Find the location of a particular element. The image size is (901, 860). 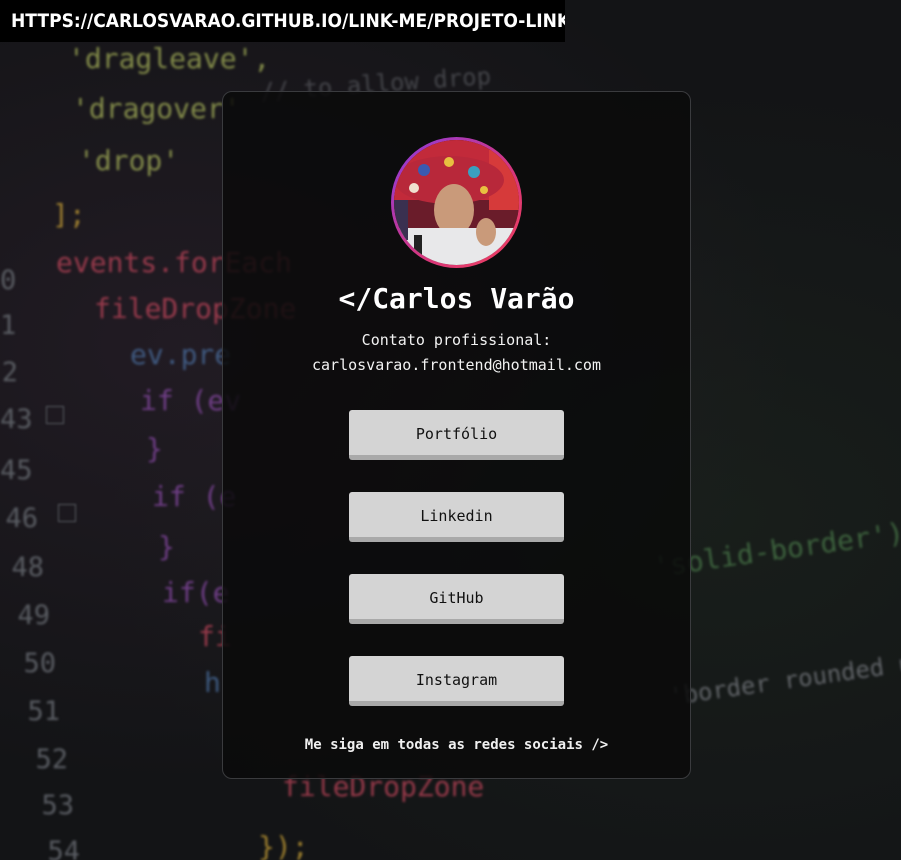

github-button: GitHub is located at coordinates (456, 599).